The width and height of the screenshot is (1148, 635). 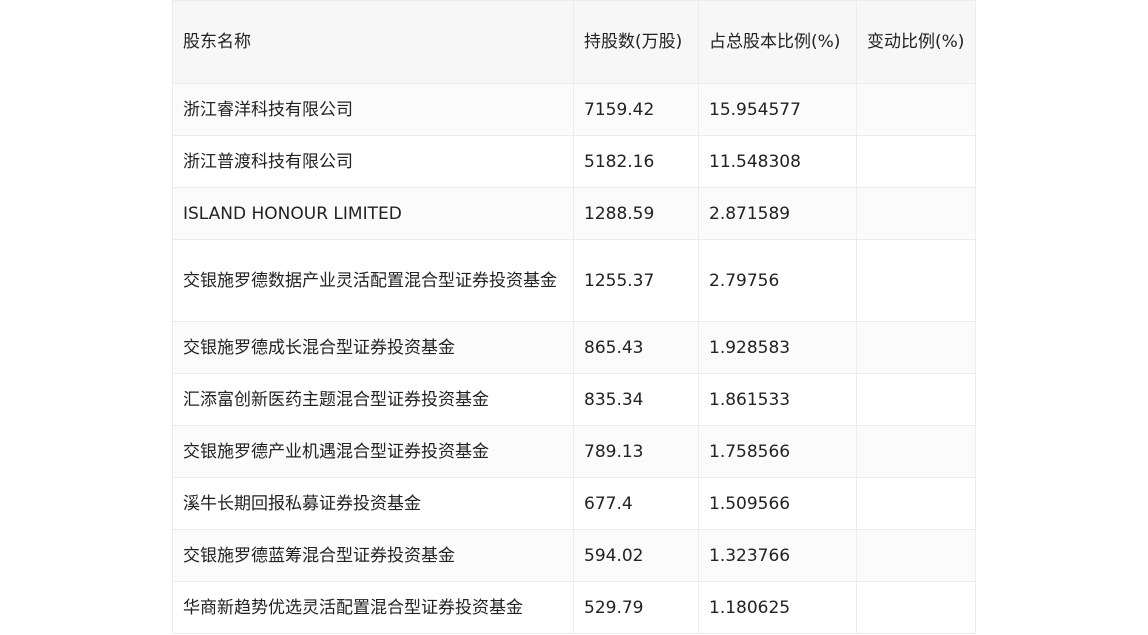 I want to click on table-row: 汇添富创新医药主题混合型证券投资基金 835.34 1.861533, so click(x=574, y=399).